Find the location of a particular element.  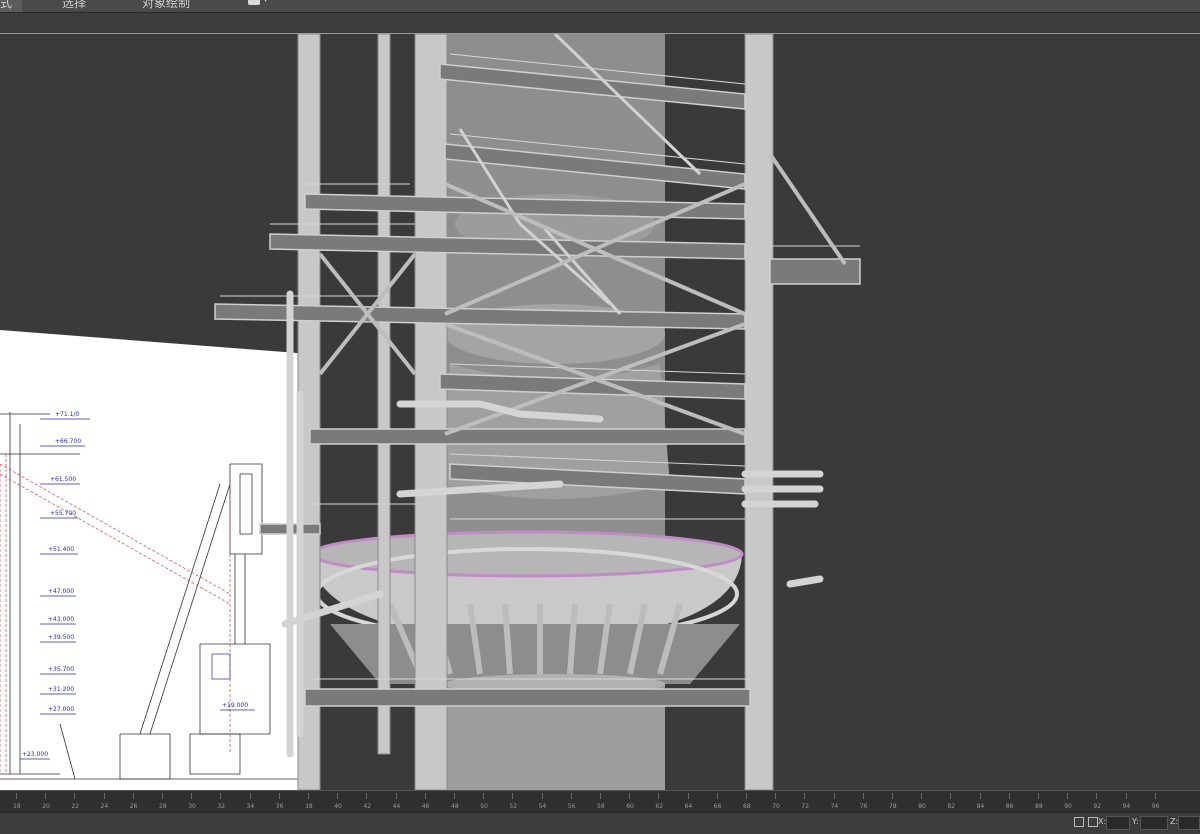

timeline-tick-label: 86 is located at coordinates (1009, 806).